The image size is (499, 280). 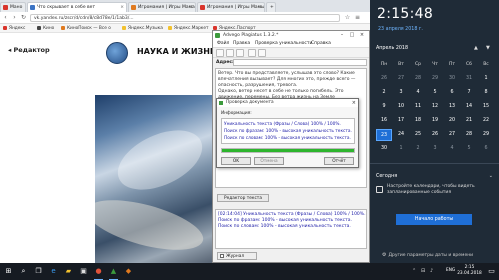 What do you see at coordinates (23, 271) in the screenshot?
I see `search-icon: ⌕` at bounding box center [23, 271].